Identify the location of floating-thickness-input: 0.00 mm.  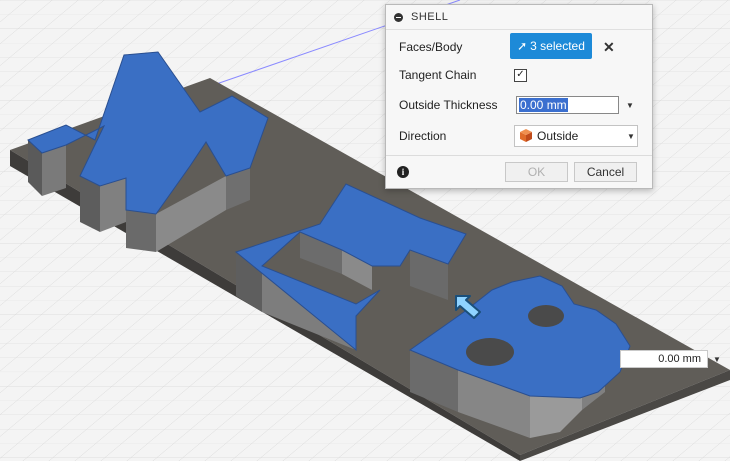
(664, 359).